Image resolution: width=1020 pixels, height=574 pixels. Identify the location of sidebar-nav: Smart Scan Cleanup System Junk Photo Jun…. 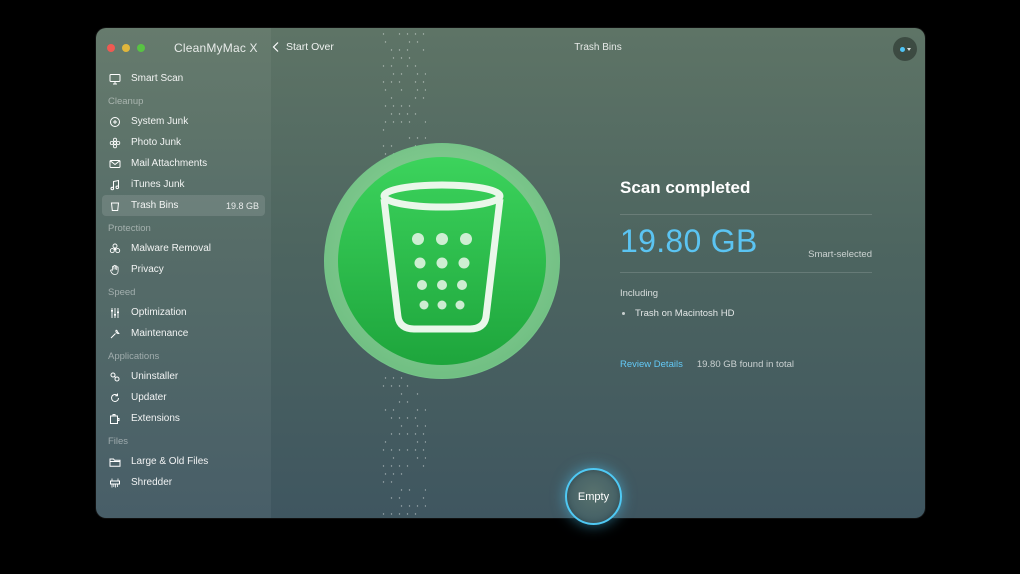
(183, 280).